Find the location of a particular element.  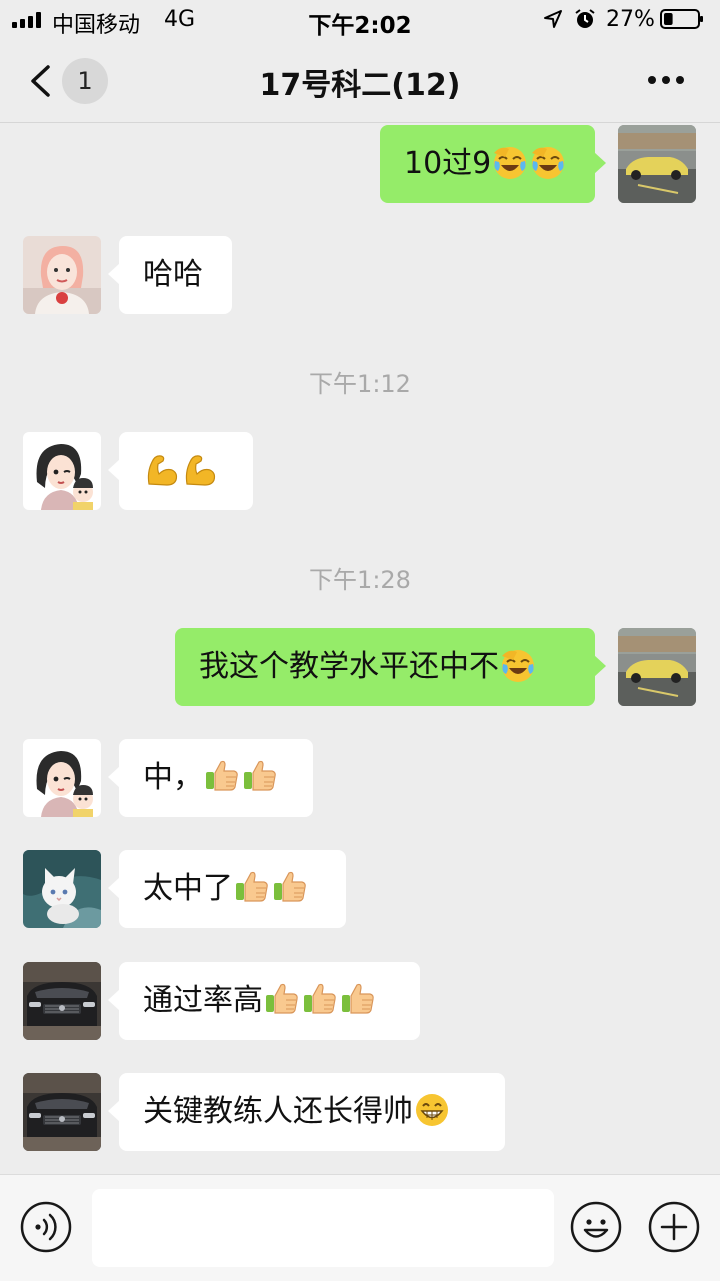

smiley-icon is located at coordinates (596, 1227).